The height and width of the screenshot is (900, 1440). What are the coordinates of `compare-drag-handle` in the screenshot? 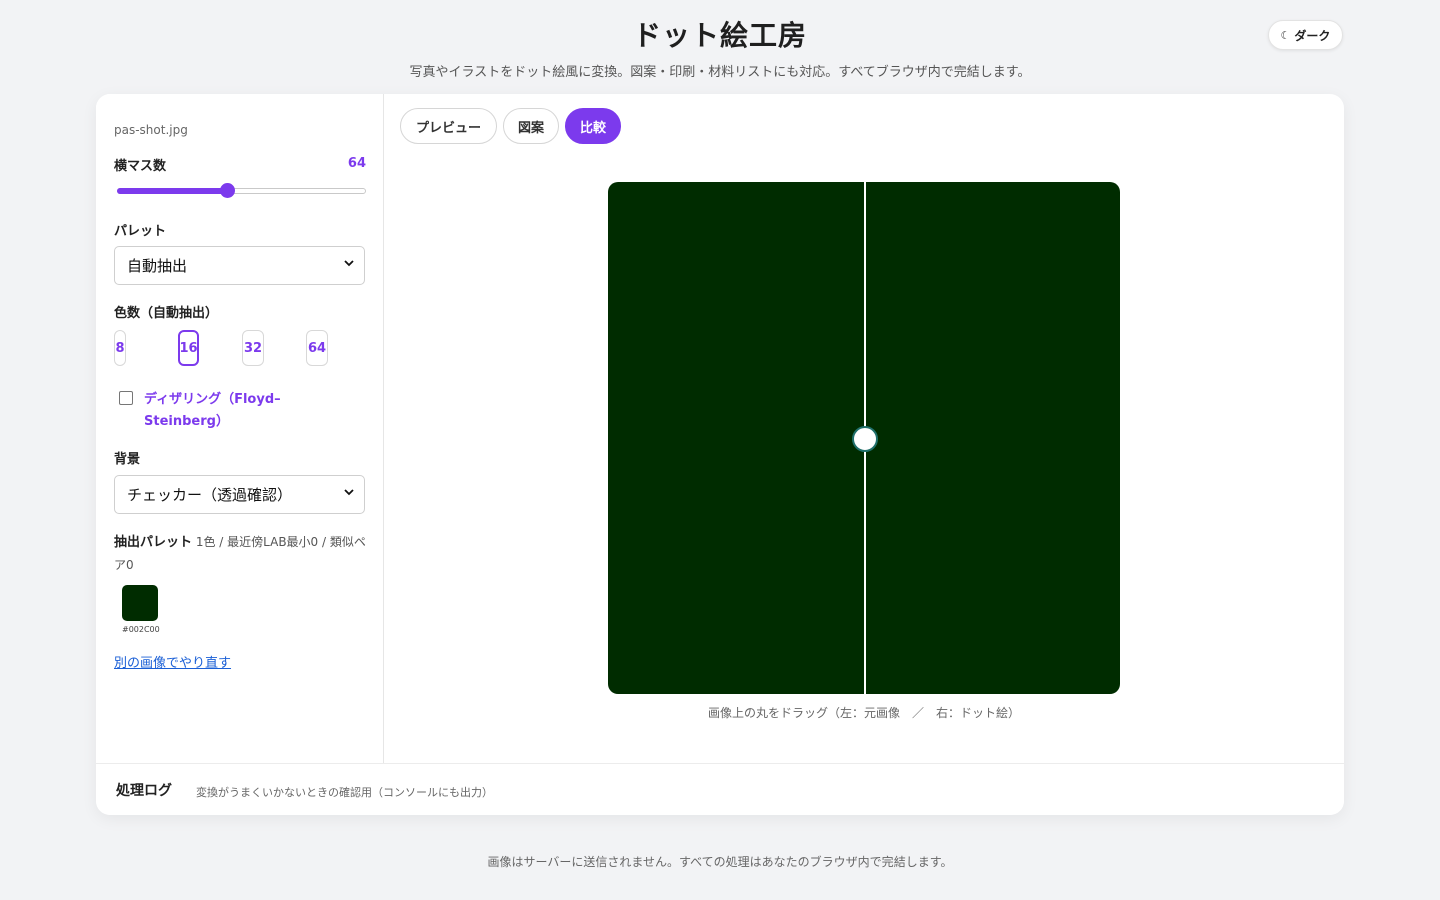 It's located at (865, 439).